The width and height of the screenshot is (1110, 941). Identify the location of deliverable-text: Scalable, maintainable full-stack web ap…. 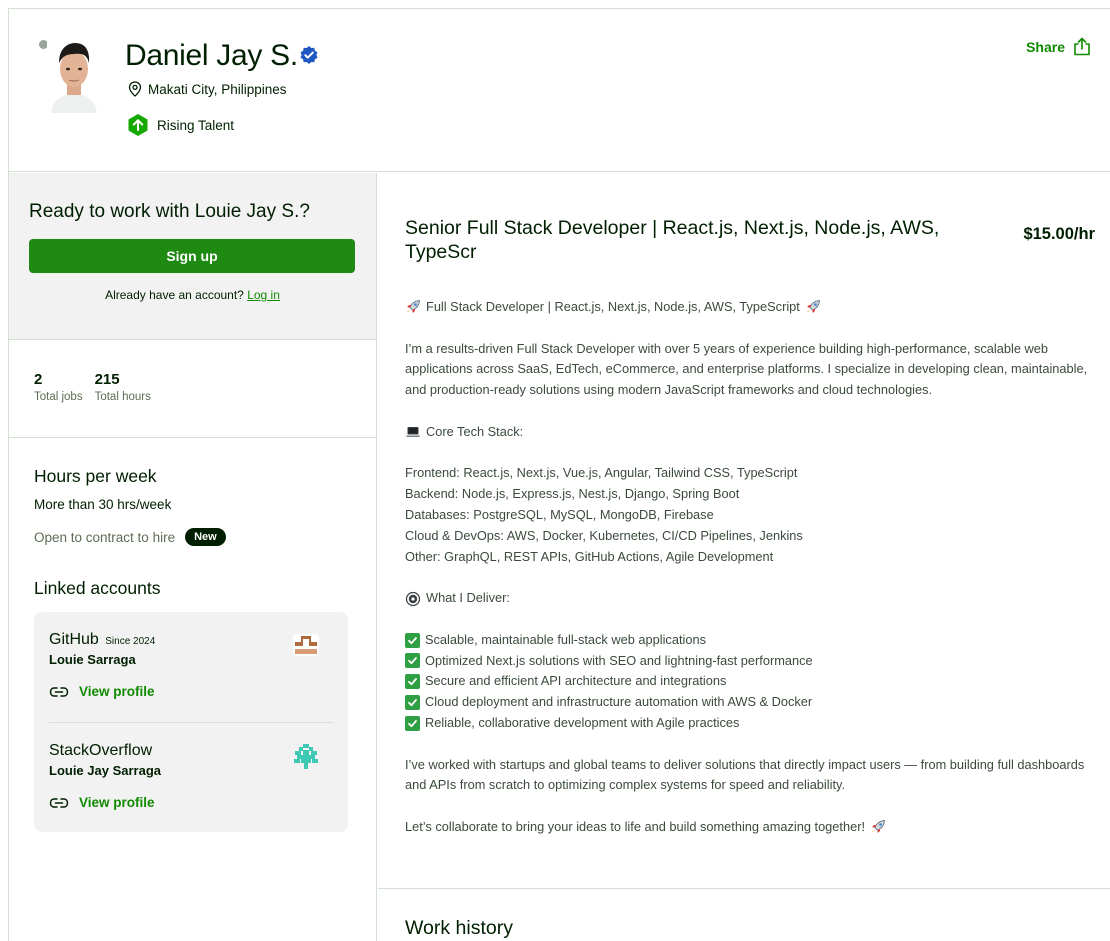
(565, 639).